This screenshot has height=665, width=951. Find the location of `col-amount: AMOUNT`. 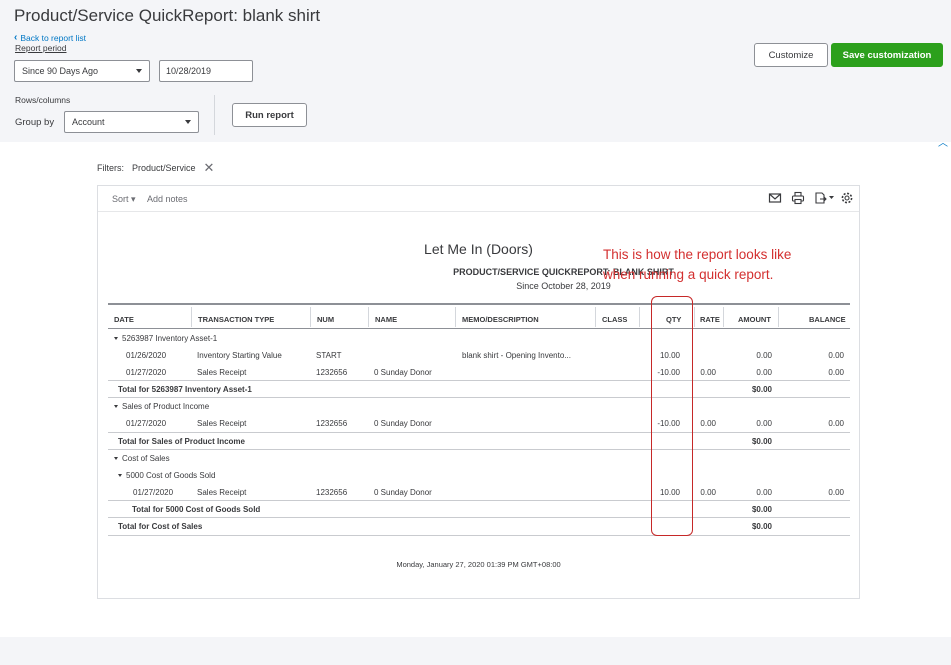

col-amount: AMOUNT is located at coordinates (754, 319).